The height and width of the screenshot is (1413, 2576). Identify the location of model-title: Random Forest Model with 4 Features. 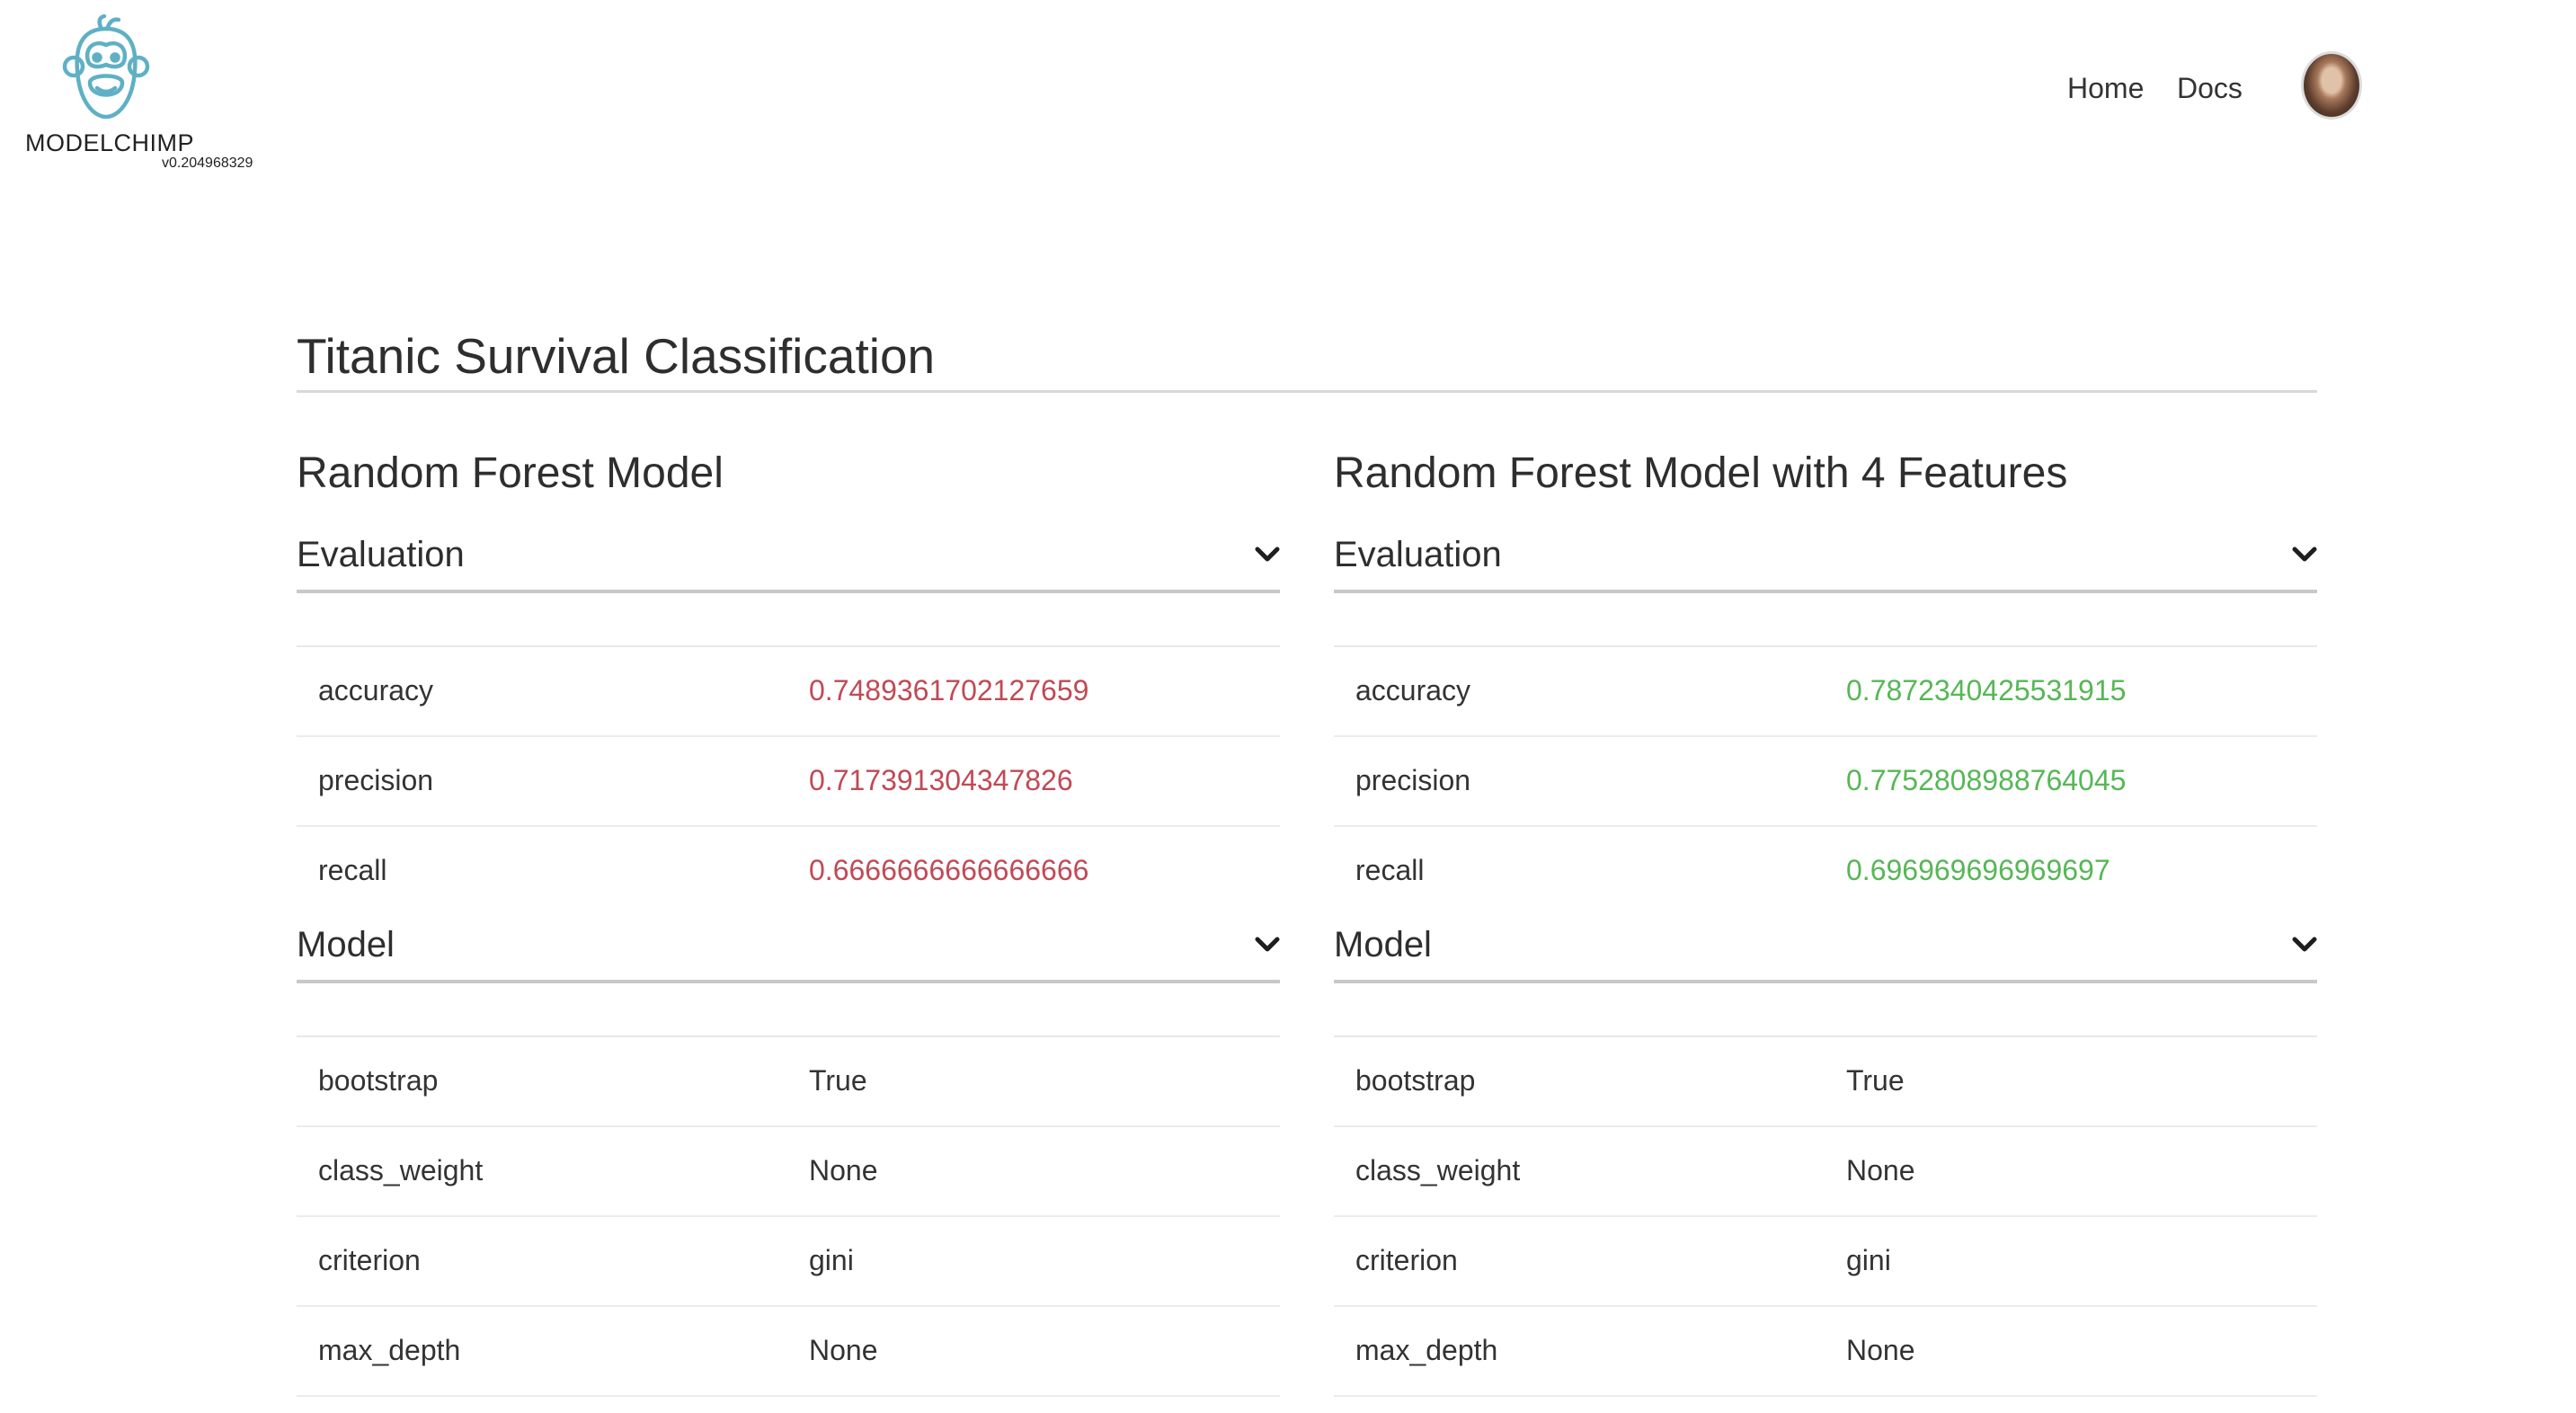
(1701, 473).